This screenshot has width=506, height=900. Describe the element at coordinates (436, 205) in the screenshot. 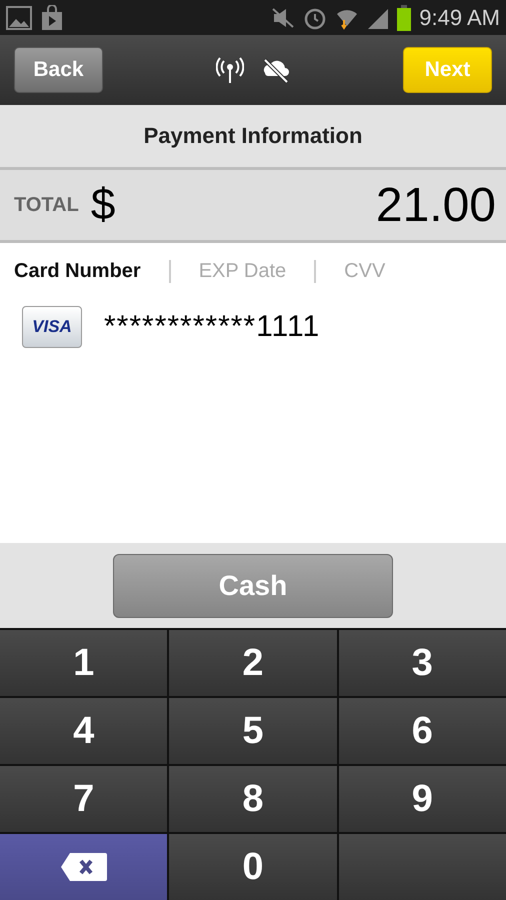

I see `total-amount: 21.00` at that location.